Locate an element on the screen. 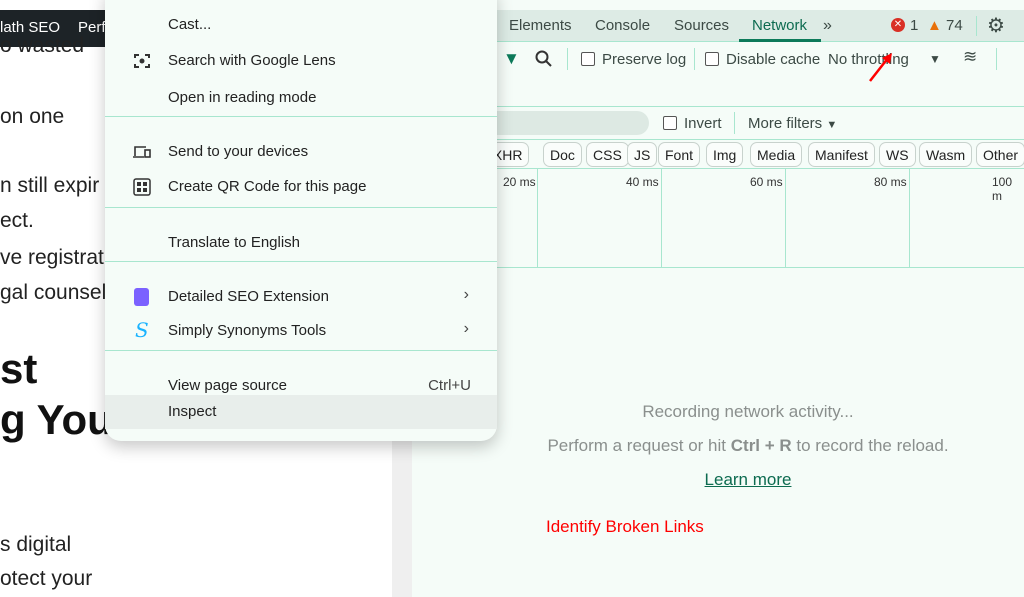 The height and width of the screenshot is (597, 1024). annotation-arrow is located at coordinates (880, 67).